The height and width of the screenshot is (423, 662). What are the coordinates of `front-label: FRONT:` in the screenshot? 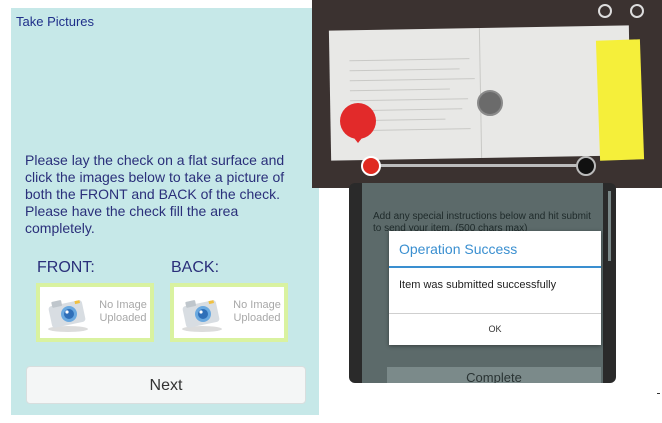 It's located at (66, 267).